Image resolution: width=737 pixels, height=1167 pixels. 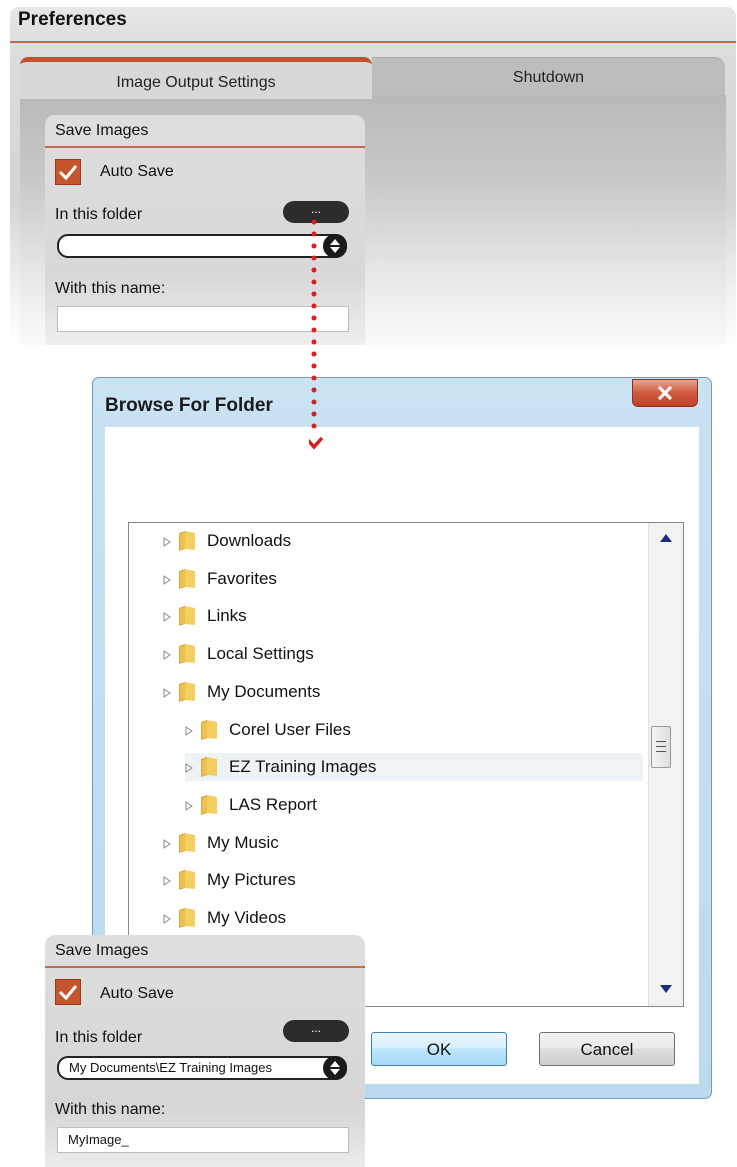 What do you see at coordinates (227, 616) in the screenshot?
I see `tree-item-label: Links` at bounding box center [227, 616].